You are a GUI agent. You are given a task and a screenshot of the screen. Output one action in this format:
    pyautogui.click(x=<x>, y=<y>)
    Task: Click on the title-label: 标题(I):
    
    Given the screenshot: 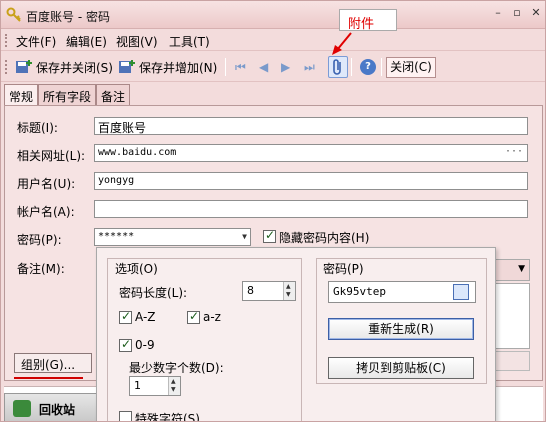 What is the action you would take?
    pyautogui.click(x=37, y=128)
    